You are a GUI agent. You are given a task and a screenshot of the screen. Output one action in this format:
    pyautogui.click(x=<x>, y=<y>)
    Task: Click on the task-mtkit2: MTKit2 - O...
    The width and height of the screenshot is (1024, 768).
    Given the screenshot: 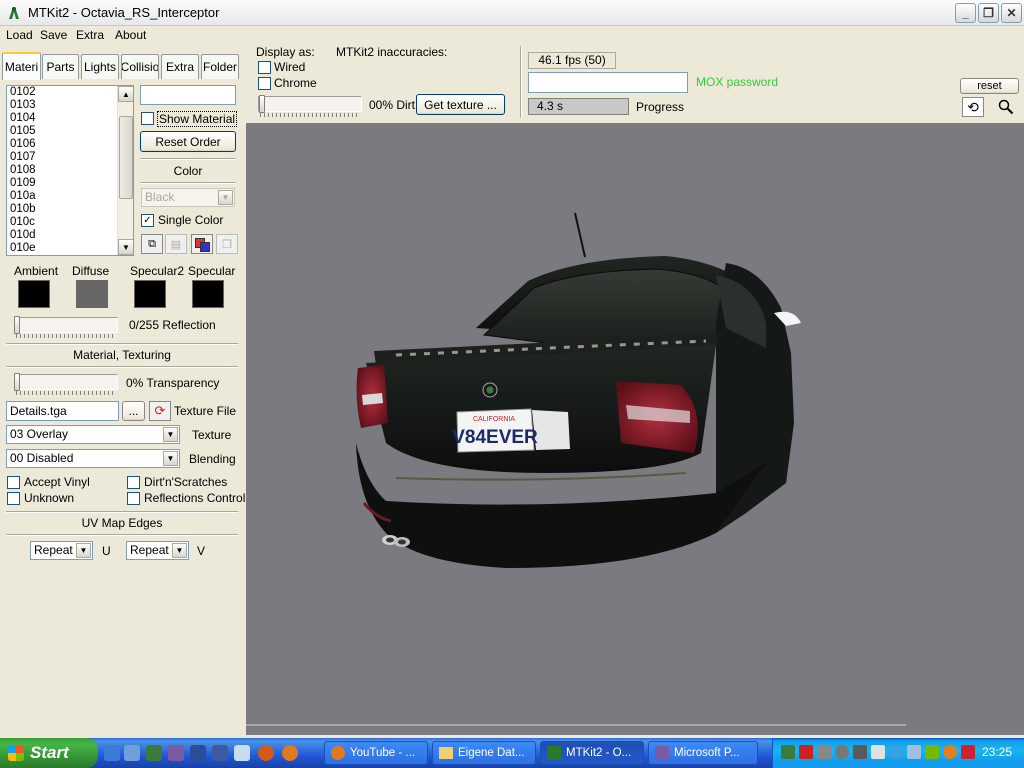 What is the action you would take?
    pyautogui.click(x=592, y=753)
    